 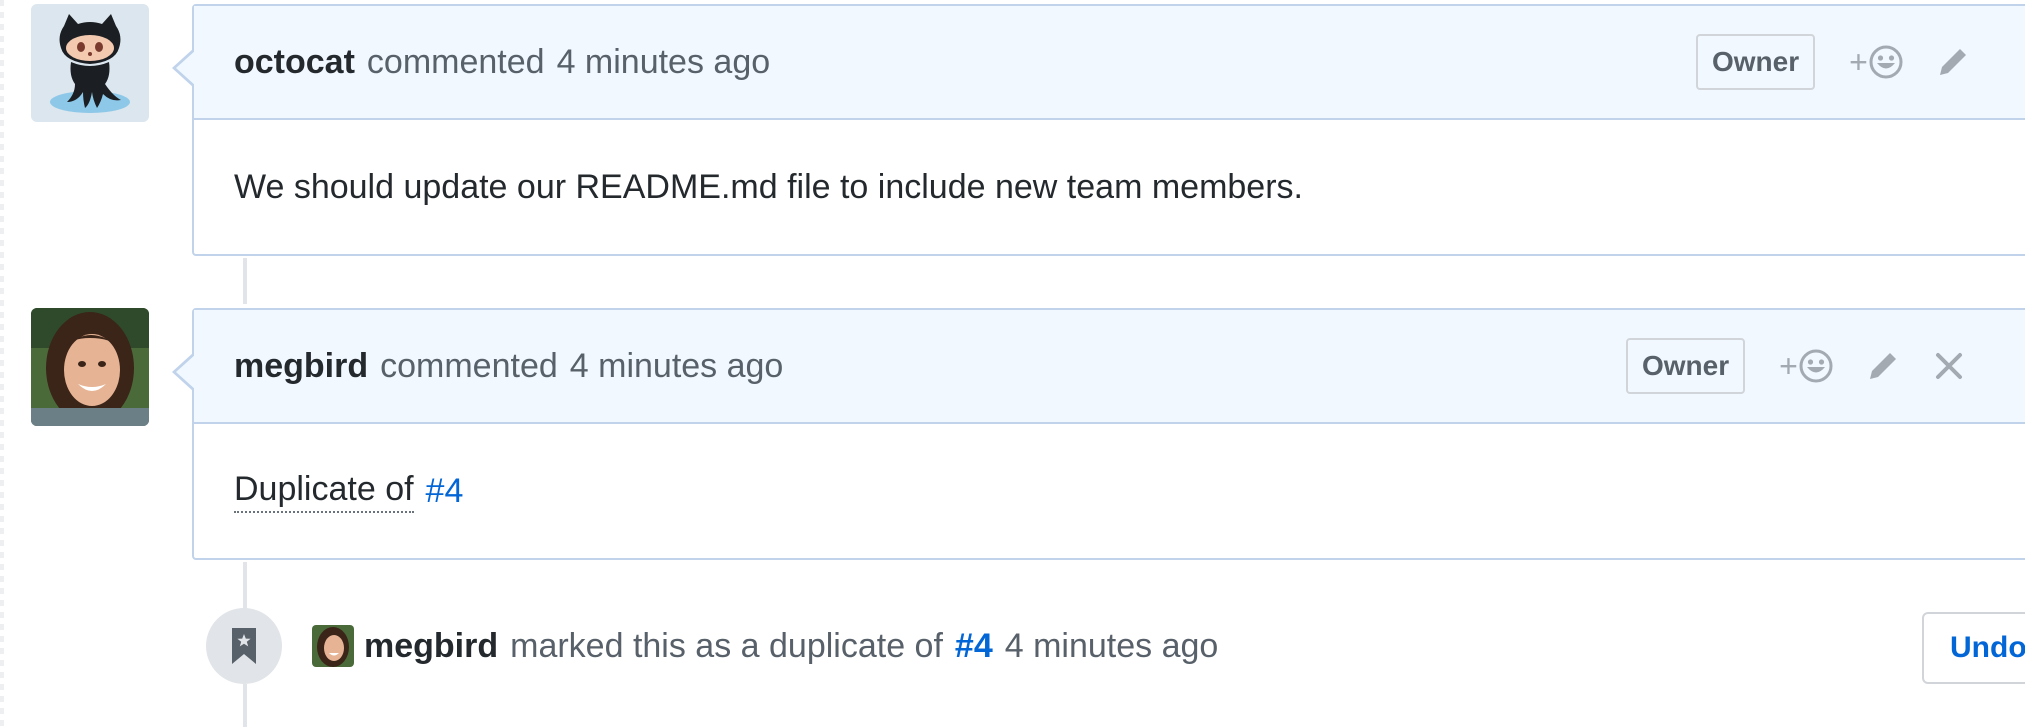 What do you see at coordinates (324, 491) in the screenshot?
I see `duplicate-of-label: Duplicate of` at bounding box center [324, 491].